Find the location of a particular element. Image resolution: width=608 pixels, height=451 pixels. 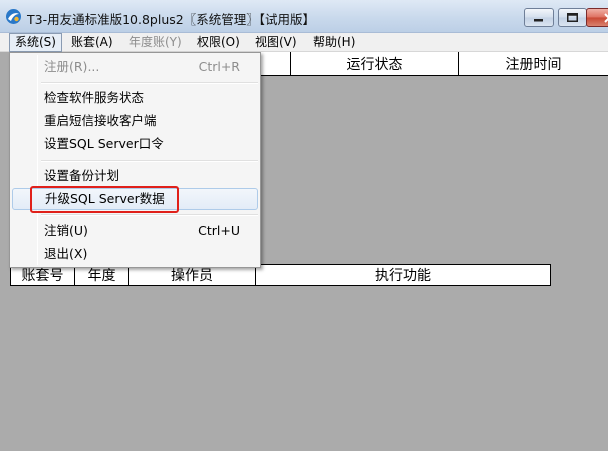

menu-item-register: 注册(R)... Ctrl+R is located at coordinates (135, 67).